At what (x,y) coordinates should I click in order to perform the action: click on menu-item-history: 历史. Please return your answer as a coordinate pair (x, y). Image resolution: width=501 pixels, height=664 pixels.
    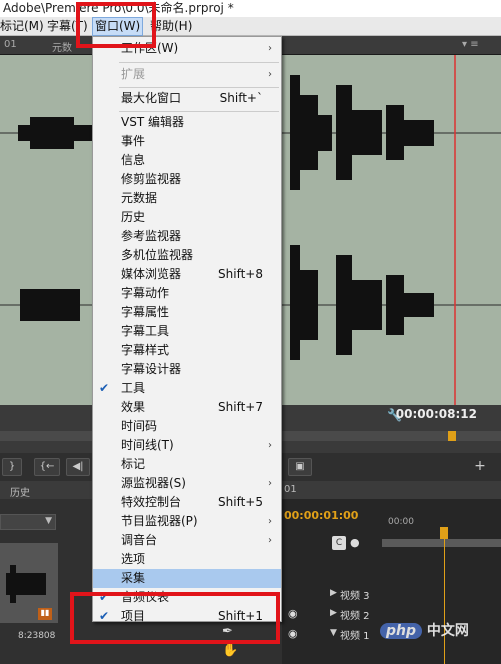
    Looking at the image, I should click on (187, 217).